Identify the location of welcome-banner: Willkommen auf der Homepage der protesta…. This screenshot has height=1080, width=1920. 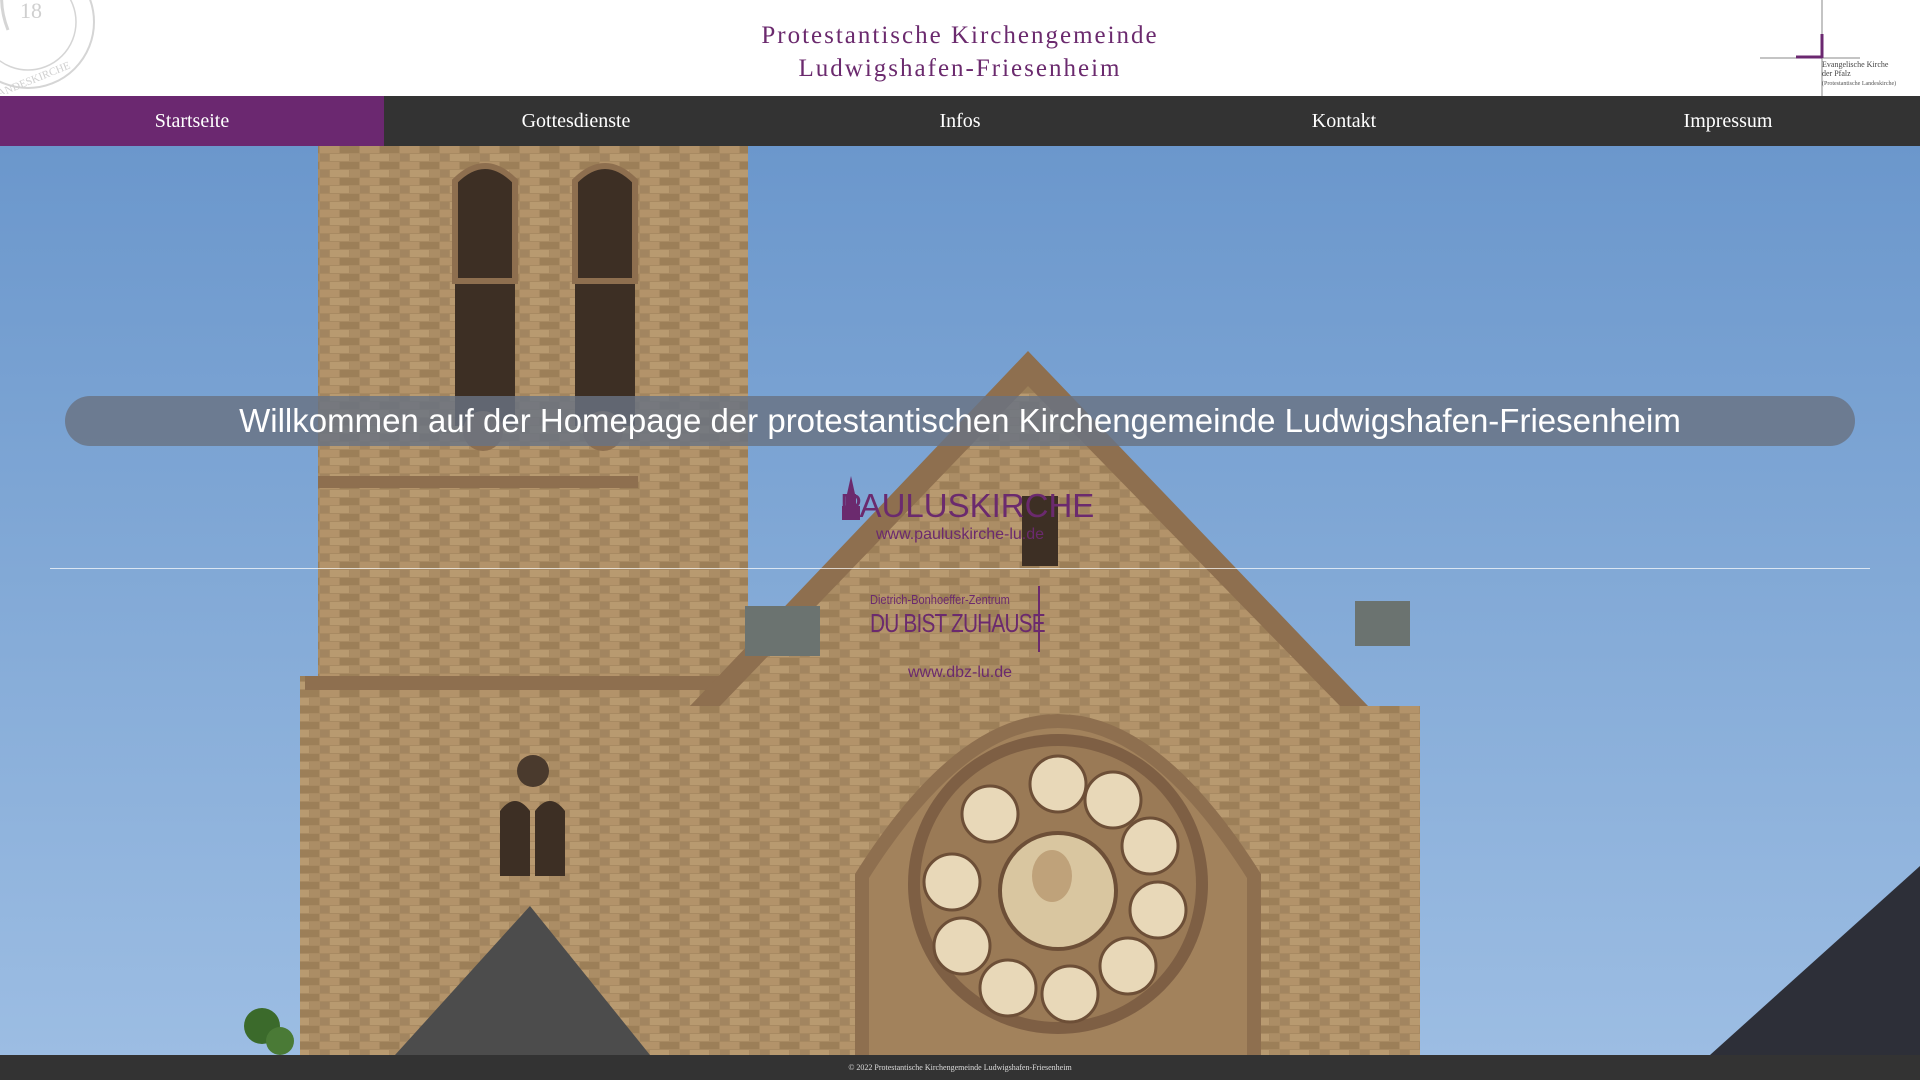
(960, 421).